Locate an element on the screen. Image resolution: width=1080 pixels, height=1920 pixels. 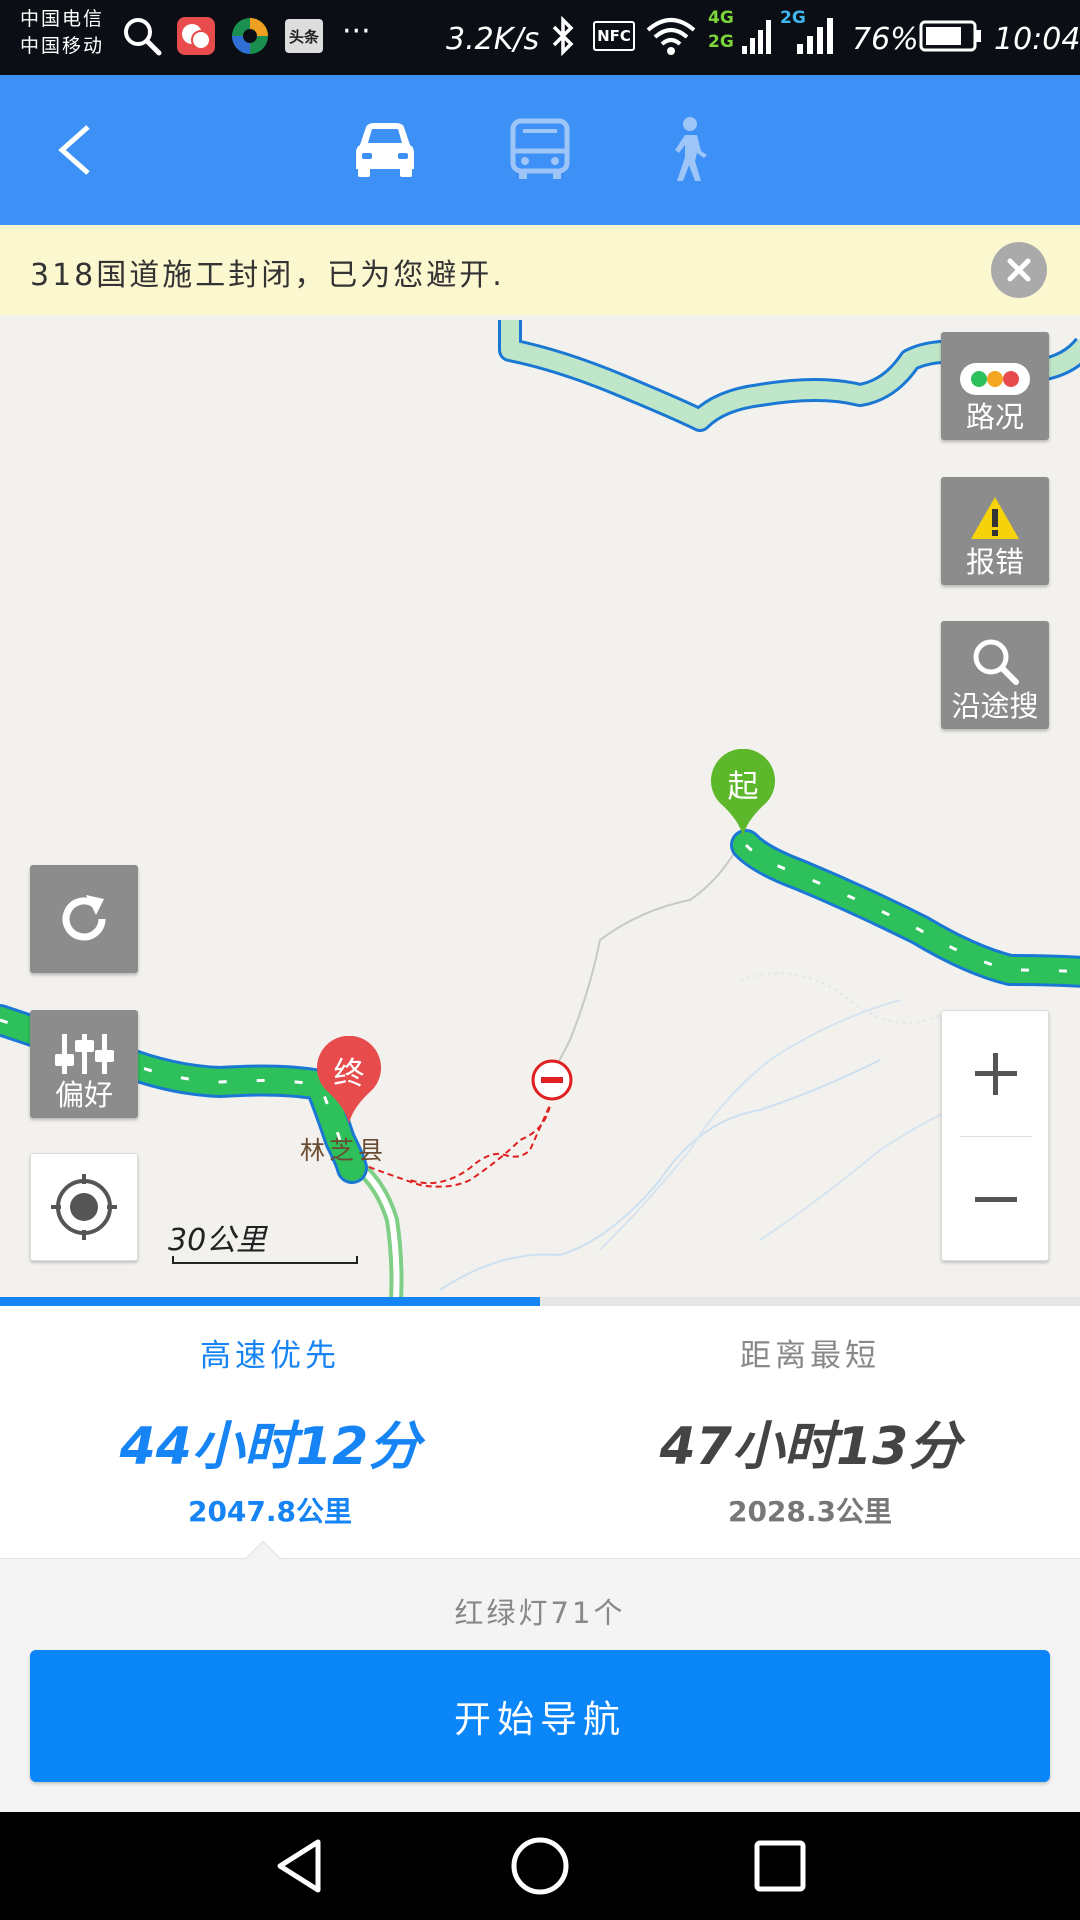
sliders-icon is located at coordinates (84, 1054).